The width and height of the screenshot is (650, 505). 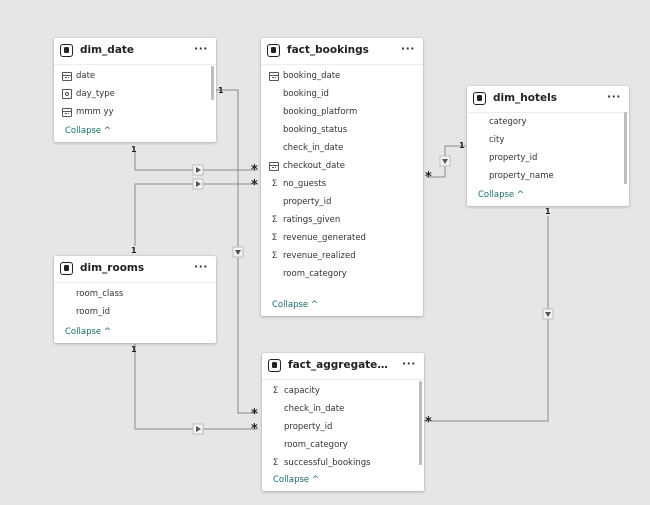 I want to click on table-header: dim_hotels ···, so click(x=548, y=99).